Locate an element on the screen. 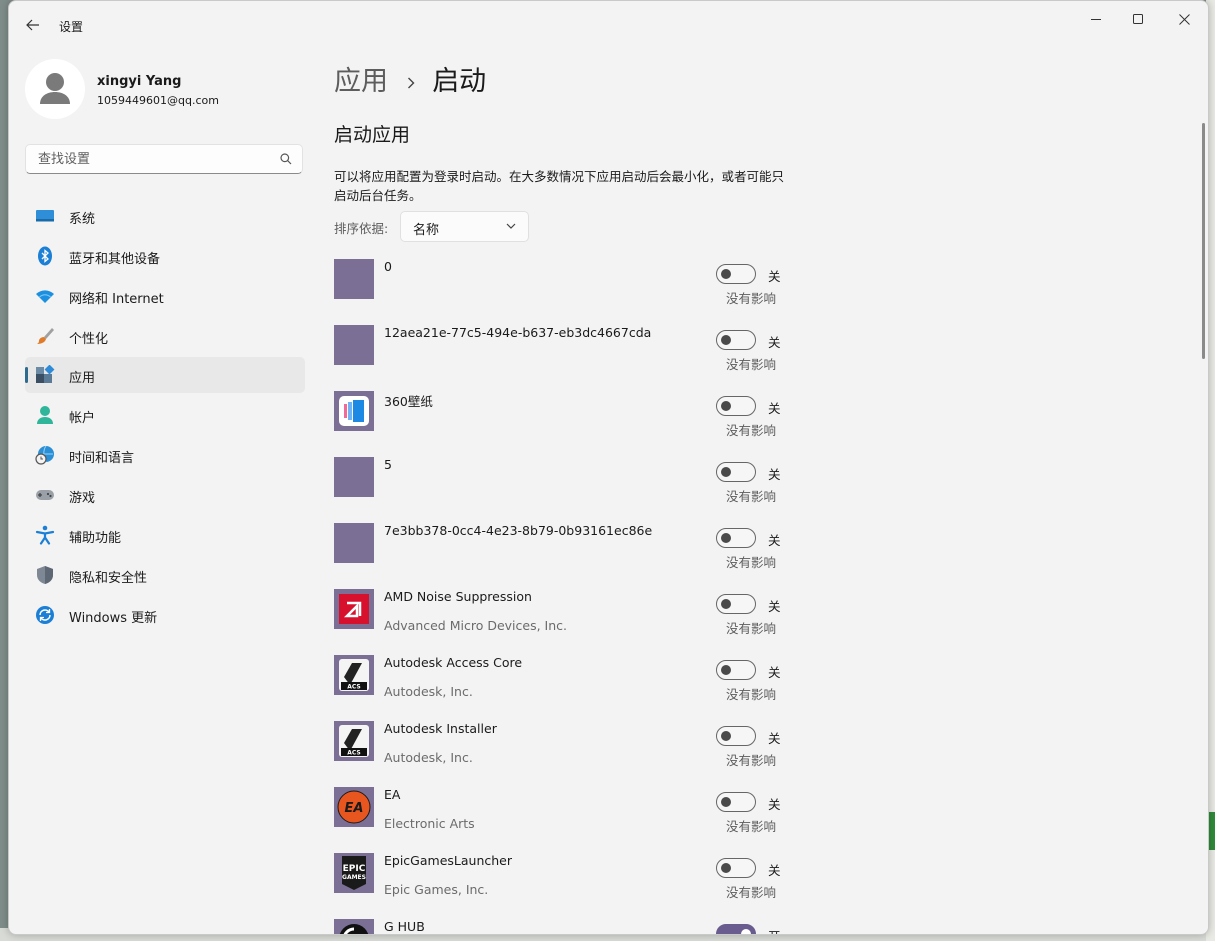  account-icon is located at coordinates (45, 415).